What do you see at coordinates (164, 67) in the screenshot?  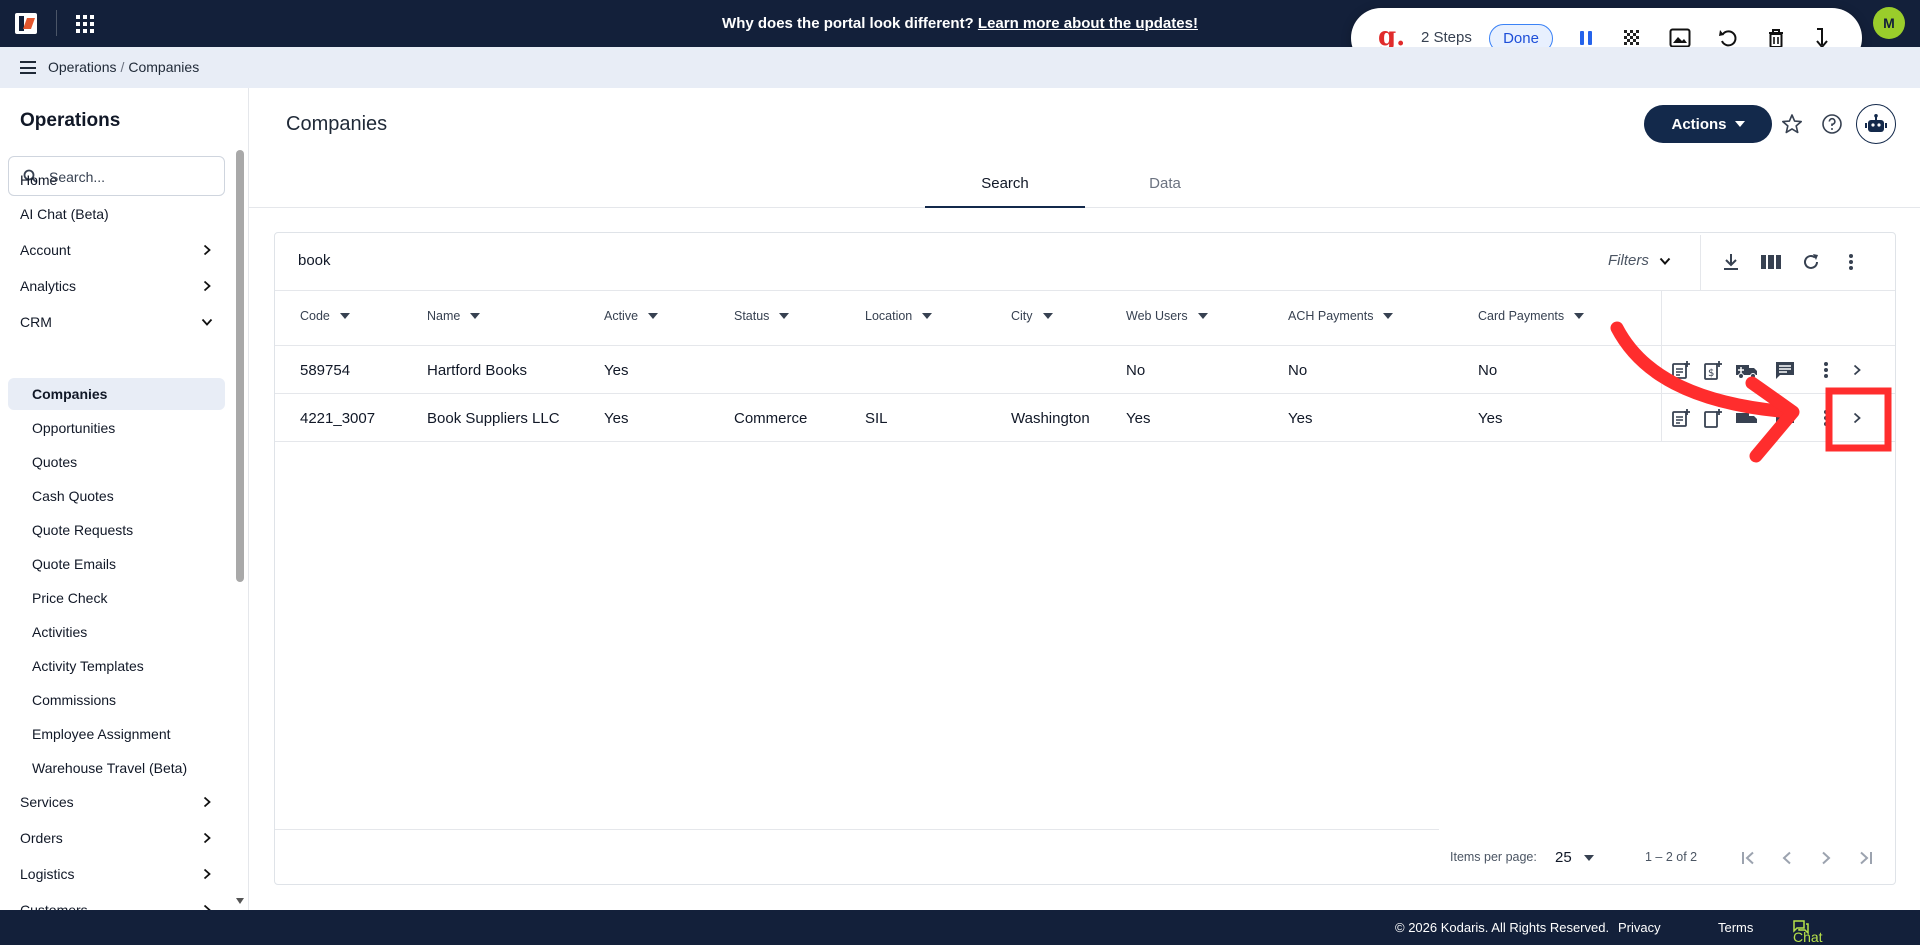 I see `breadcrumb-current: Companies` at bounding box center [164, 67].